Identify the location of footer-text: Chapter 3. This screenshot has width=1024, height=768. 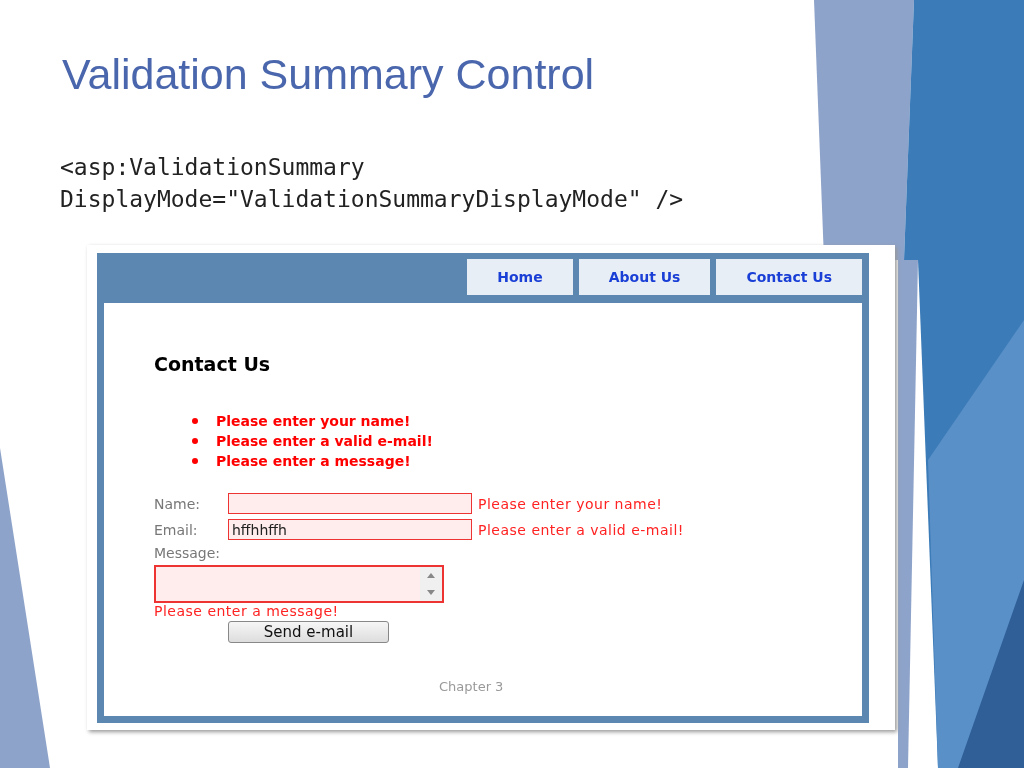
(471, 686).